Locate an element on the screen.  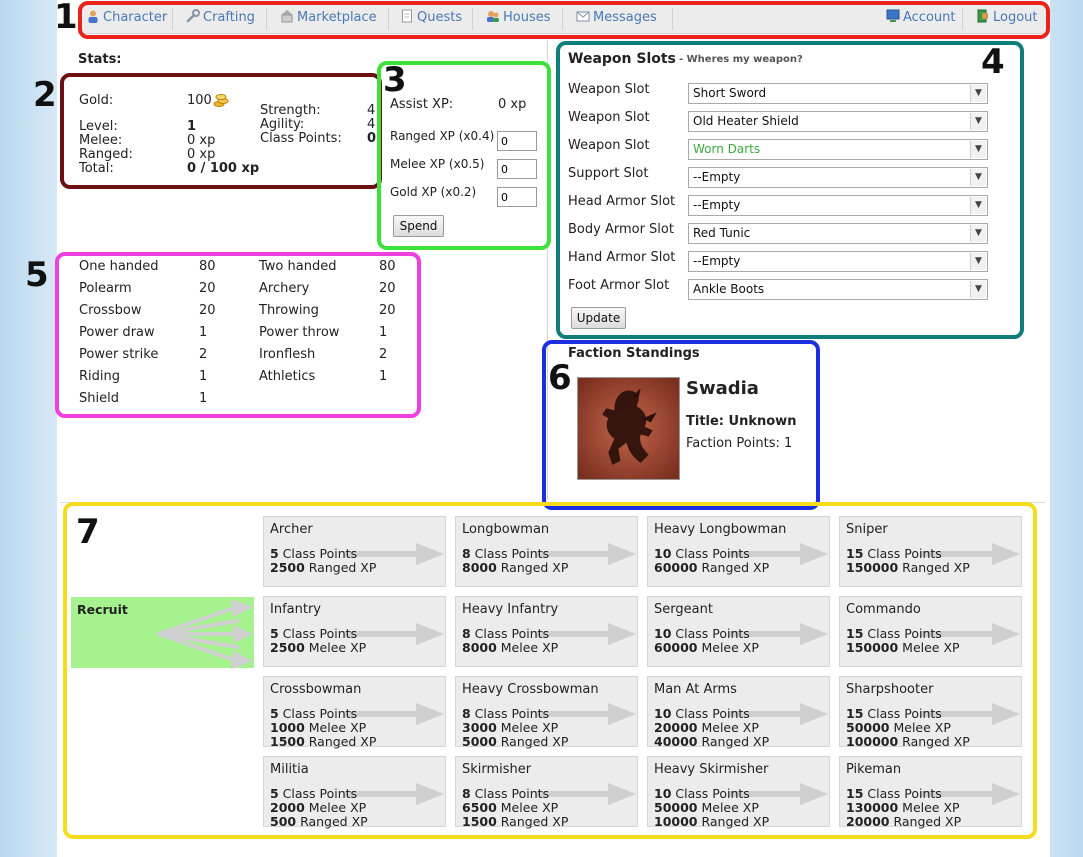
class-name: Commando is located at coordinates (883, 609).